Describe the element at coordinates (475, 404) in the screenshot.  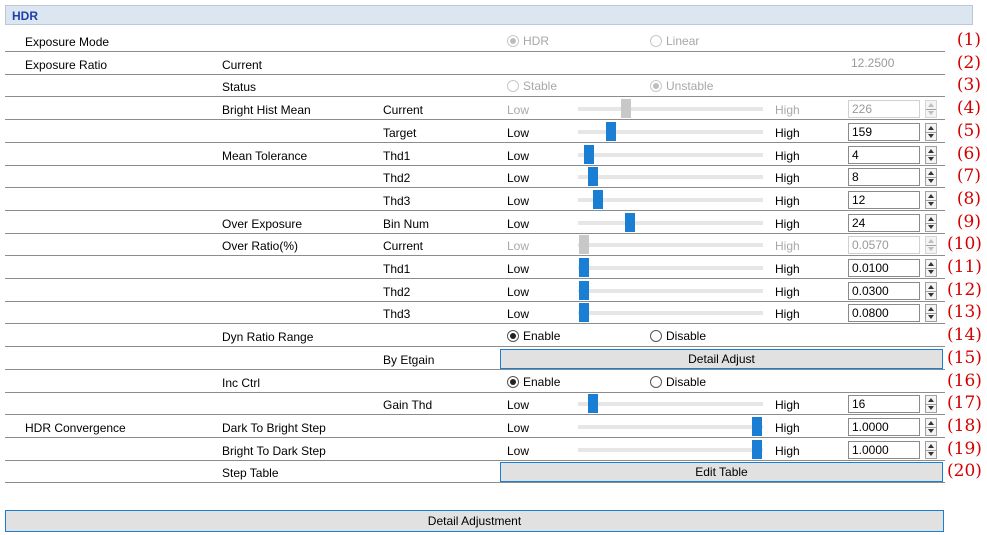
I see `table-row: Gain Thd Low High 16` at that location.